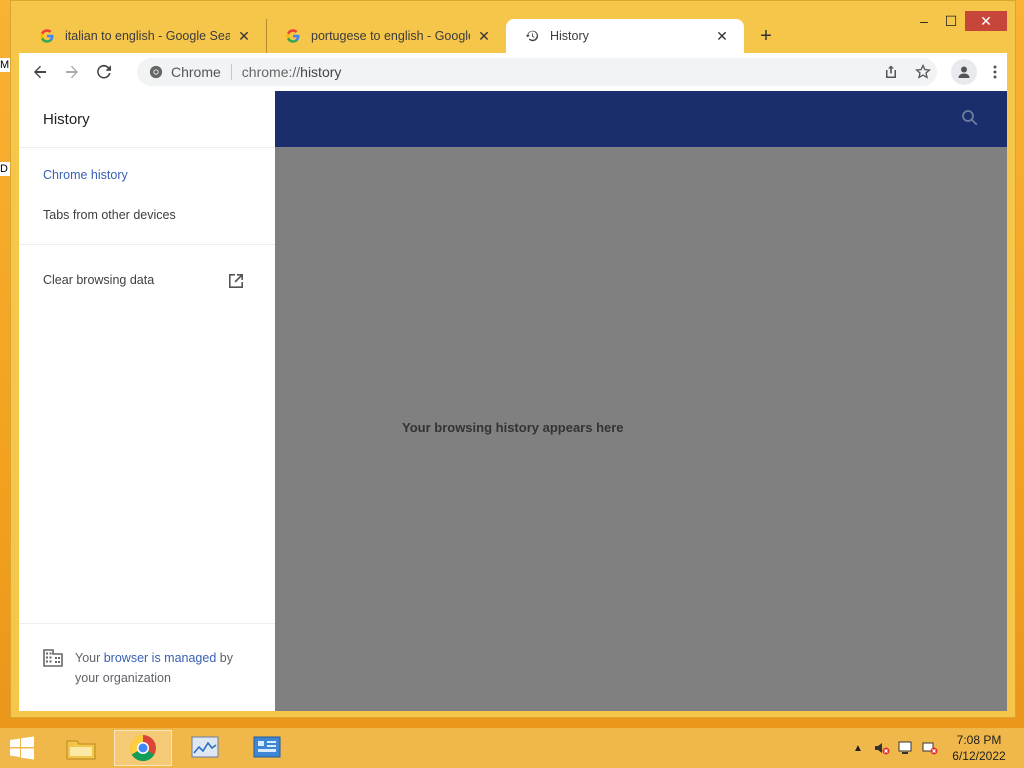 The height and width of the screenshot is (768, 1024). What do you see at coordinates (160, 658) in the screenshot?
I see `managed-link: browser is managed` at bounding box center [160, 658].